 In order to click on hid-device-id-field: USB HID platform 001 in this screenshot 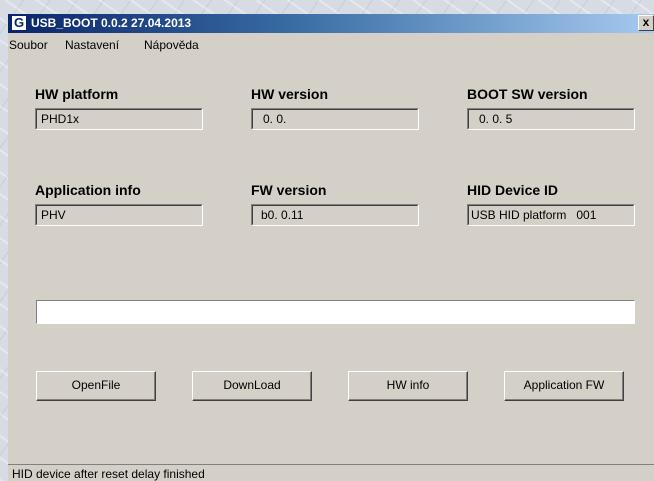, I will do `click(551, 215)`.